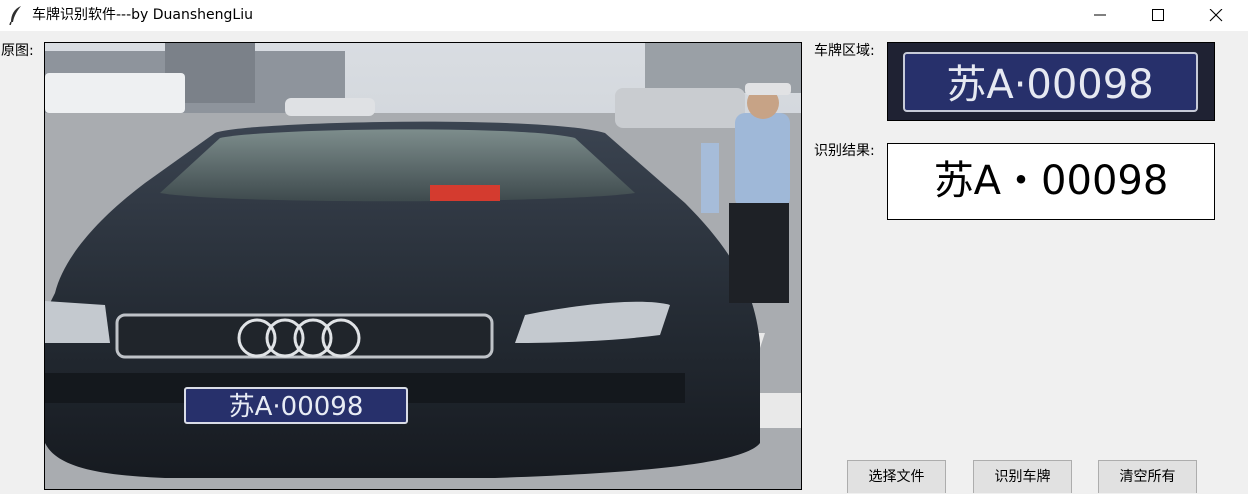 This screenshot has width=1248, height=494. I want to click on minimize-button, so click(1100, 15).